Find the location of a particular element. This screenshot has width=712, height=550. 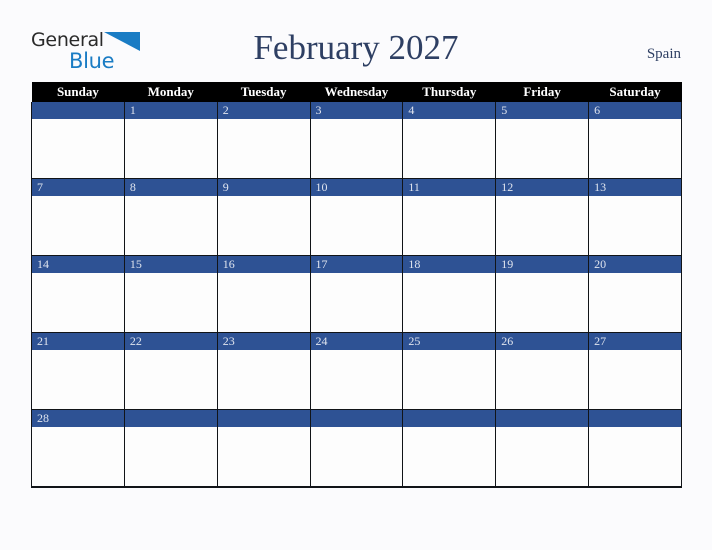

calendar-day-cell: 22 is located at coordinates (170, 371).